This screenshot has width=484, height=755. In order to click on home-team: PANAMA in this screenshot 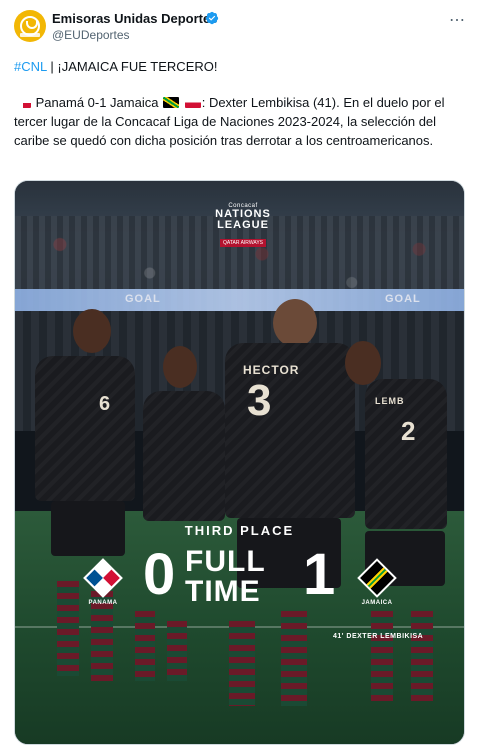, I will do `click(103, 582)`.